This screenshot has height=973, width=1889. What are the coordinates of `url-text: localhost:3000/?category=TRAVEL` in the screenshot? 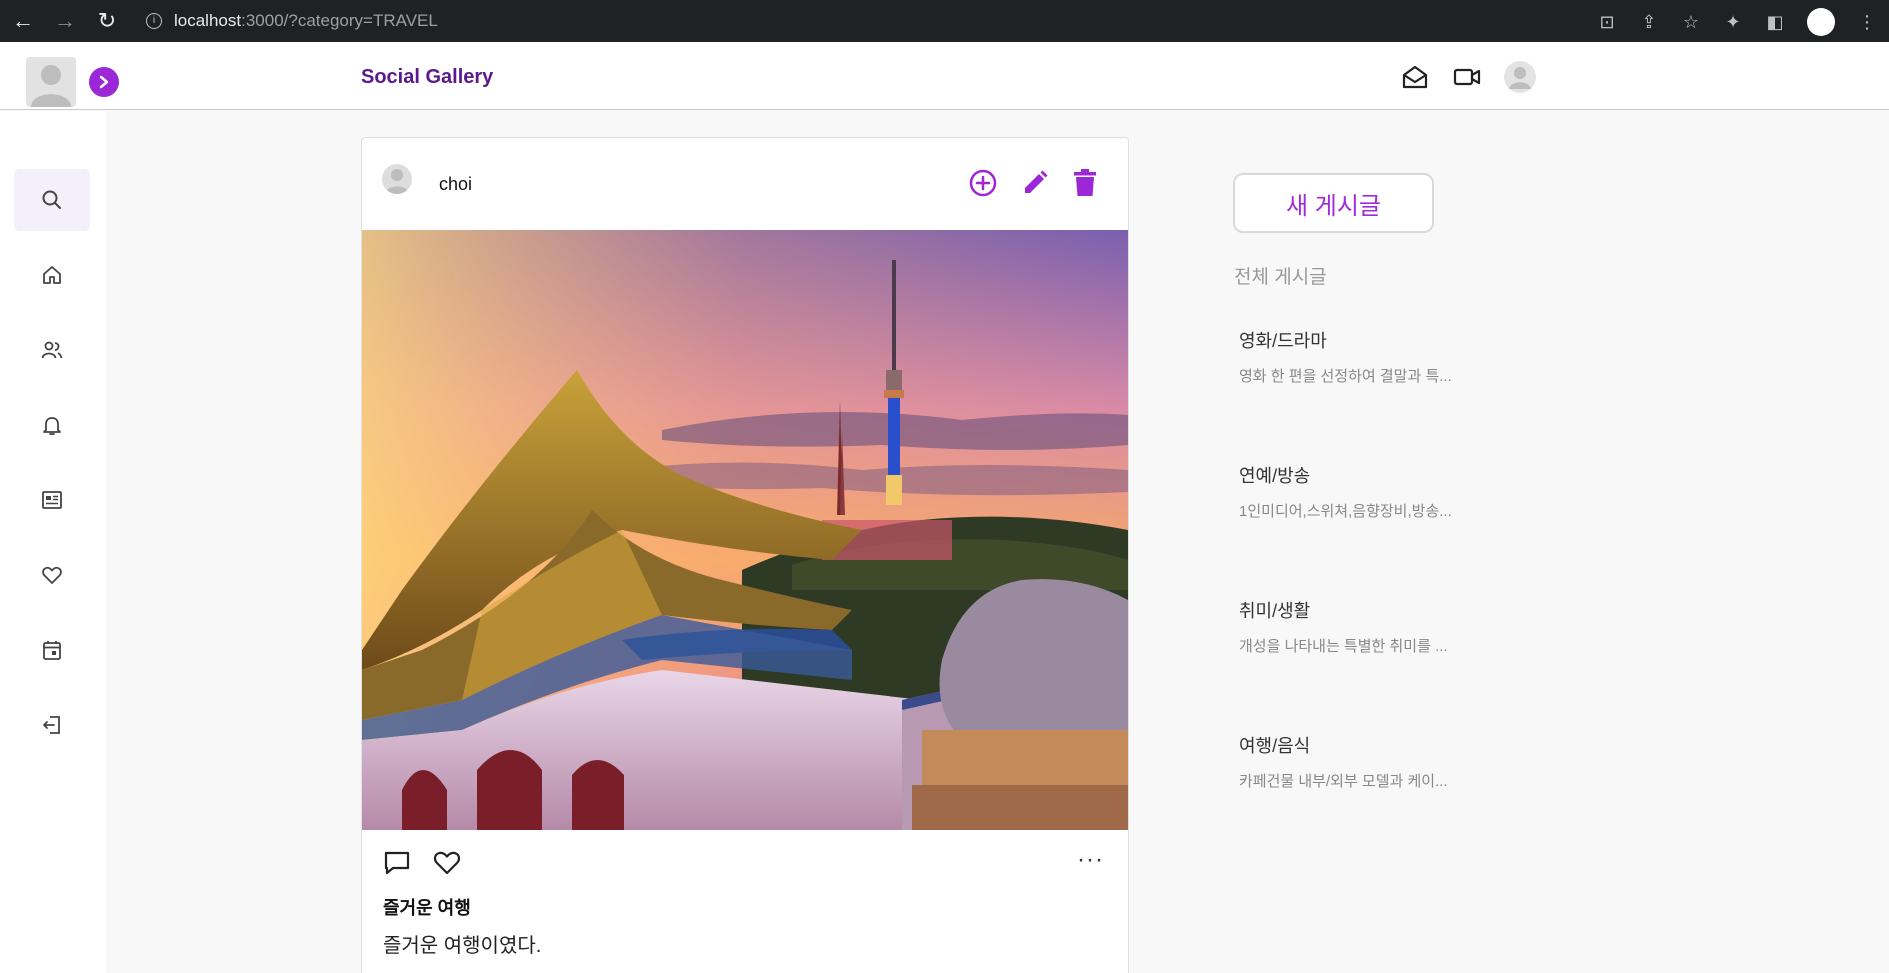 It's located at (306, 21).